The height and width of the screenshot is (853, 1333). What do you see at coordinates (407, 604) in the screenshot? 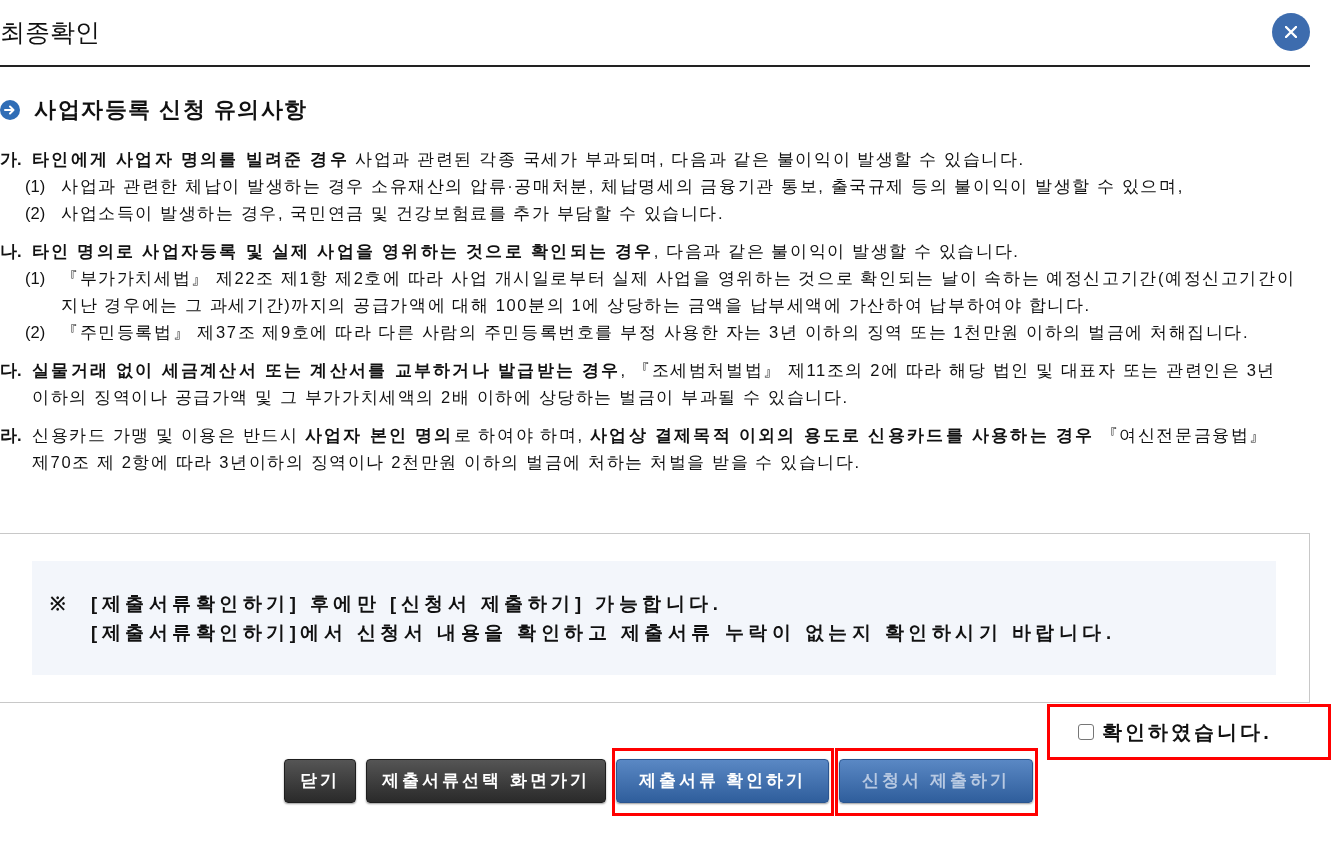
I see `info-text: [제출서류확인하기] 후에만 [신청서 제출하기] 가능합니다.` at bounding box center [407, 604].